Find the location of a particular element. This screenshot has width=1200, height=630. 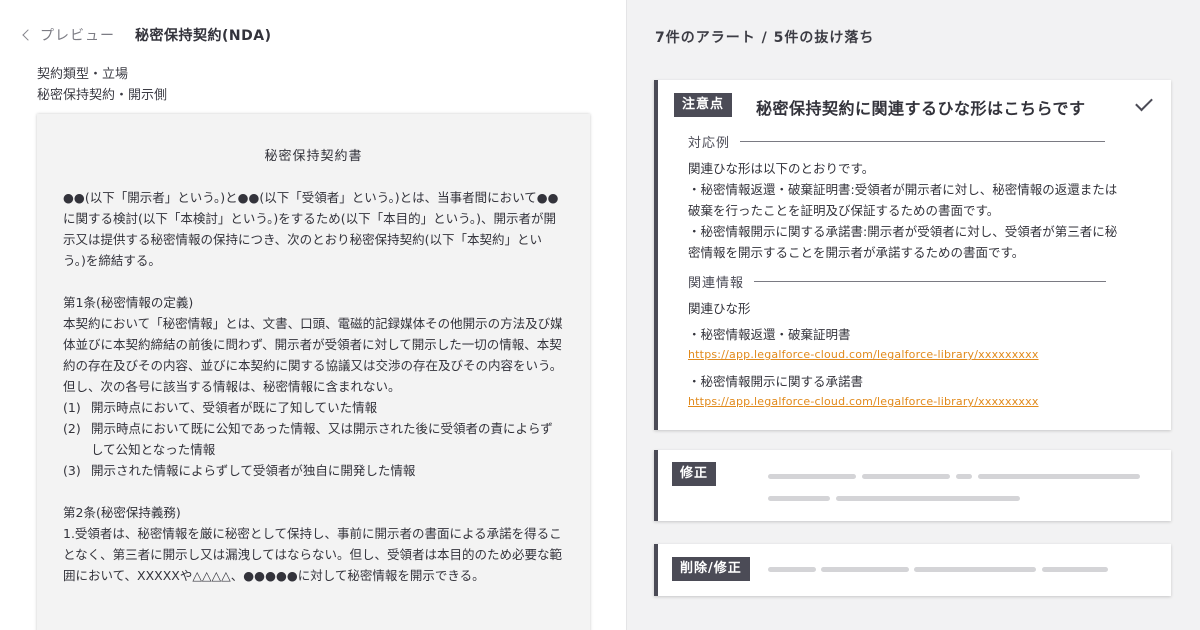

back-link: プレビュー is located at coordinates (67, 35).